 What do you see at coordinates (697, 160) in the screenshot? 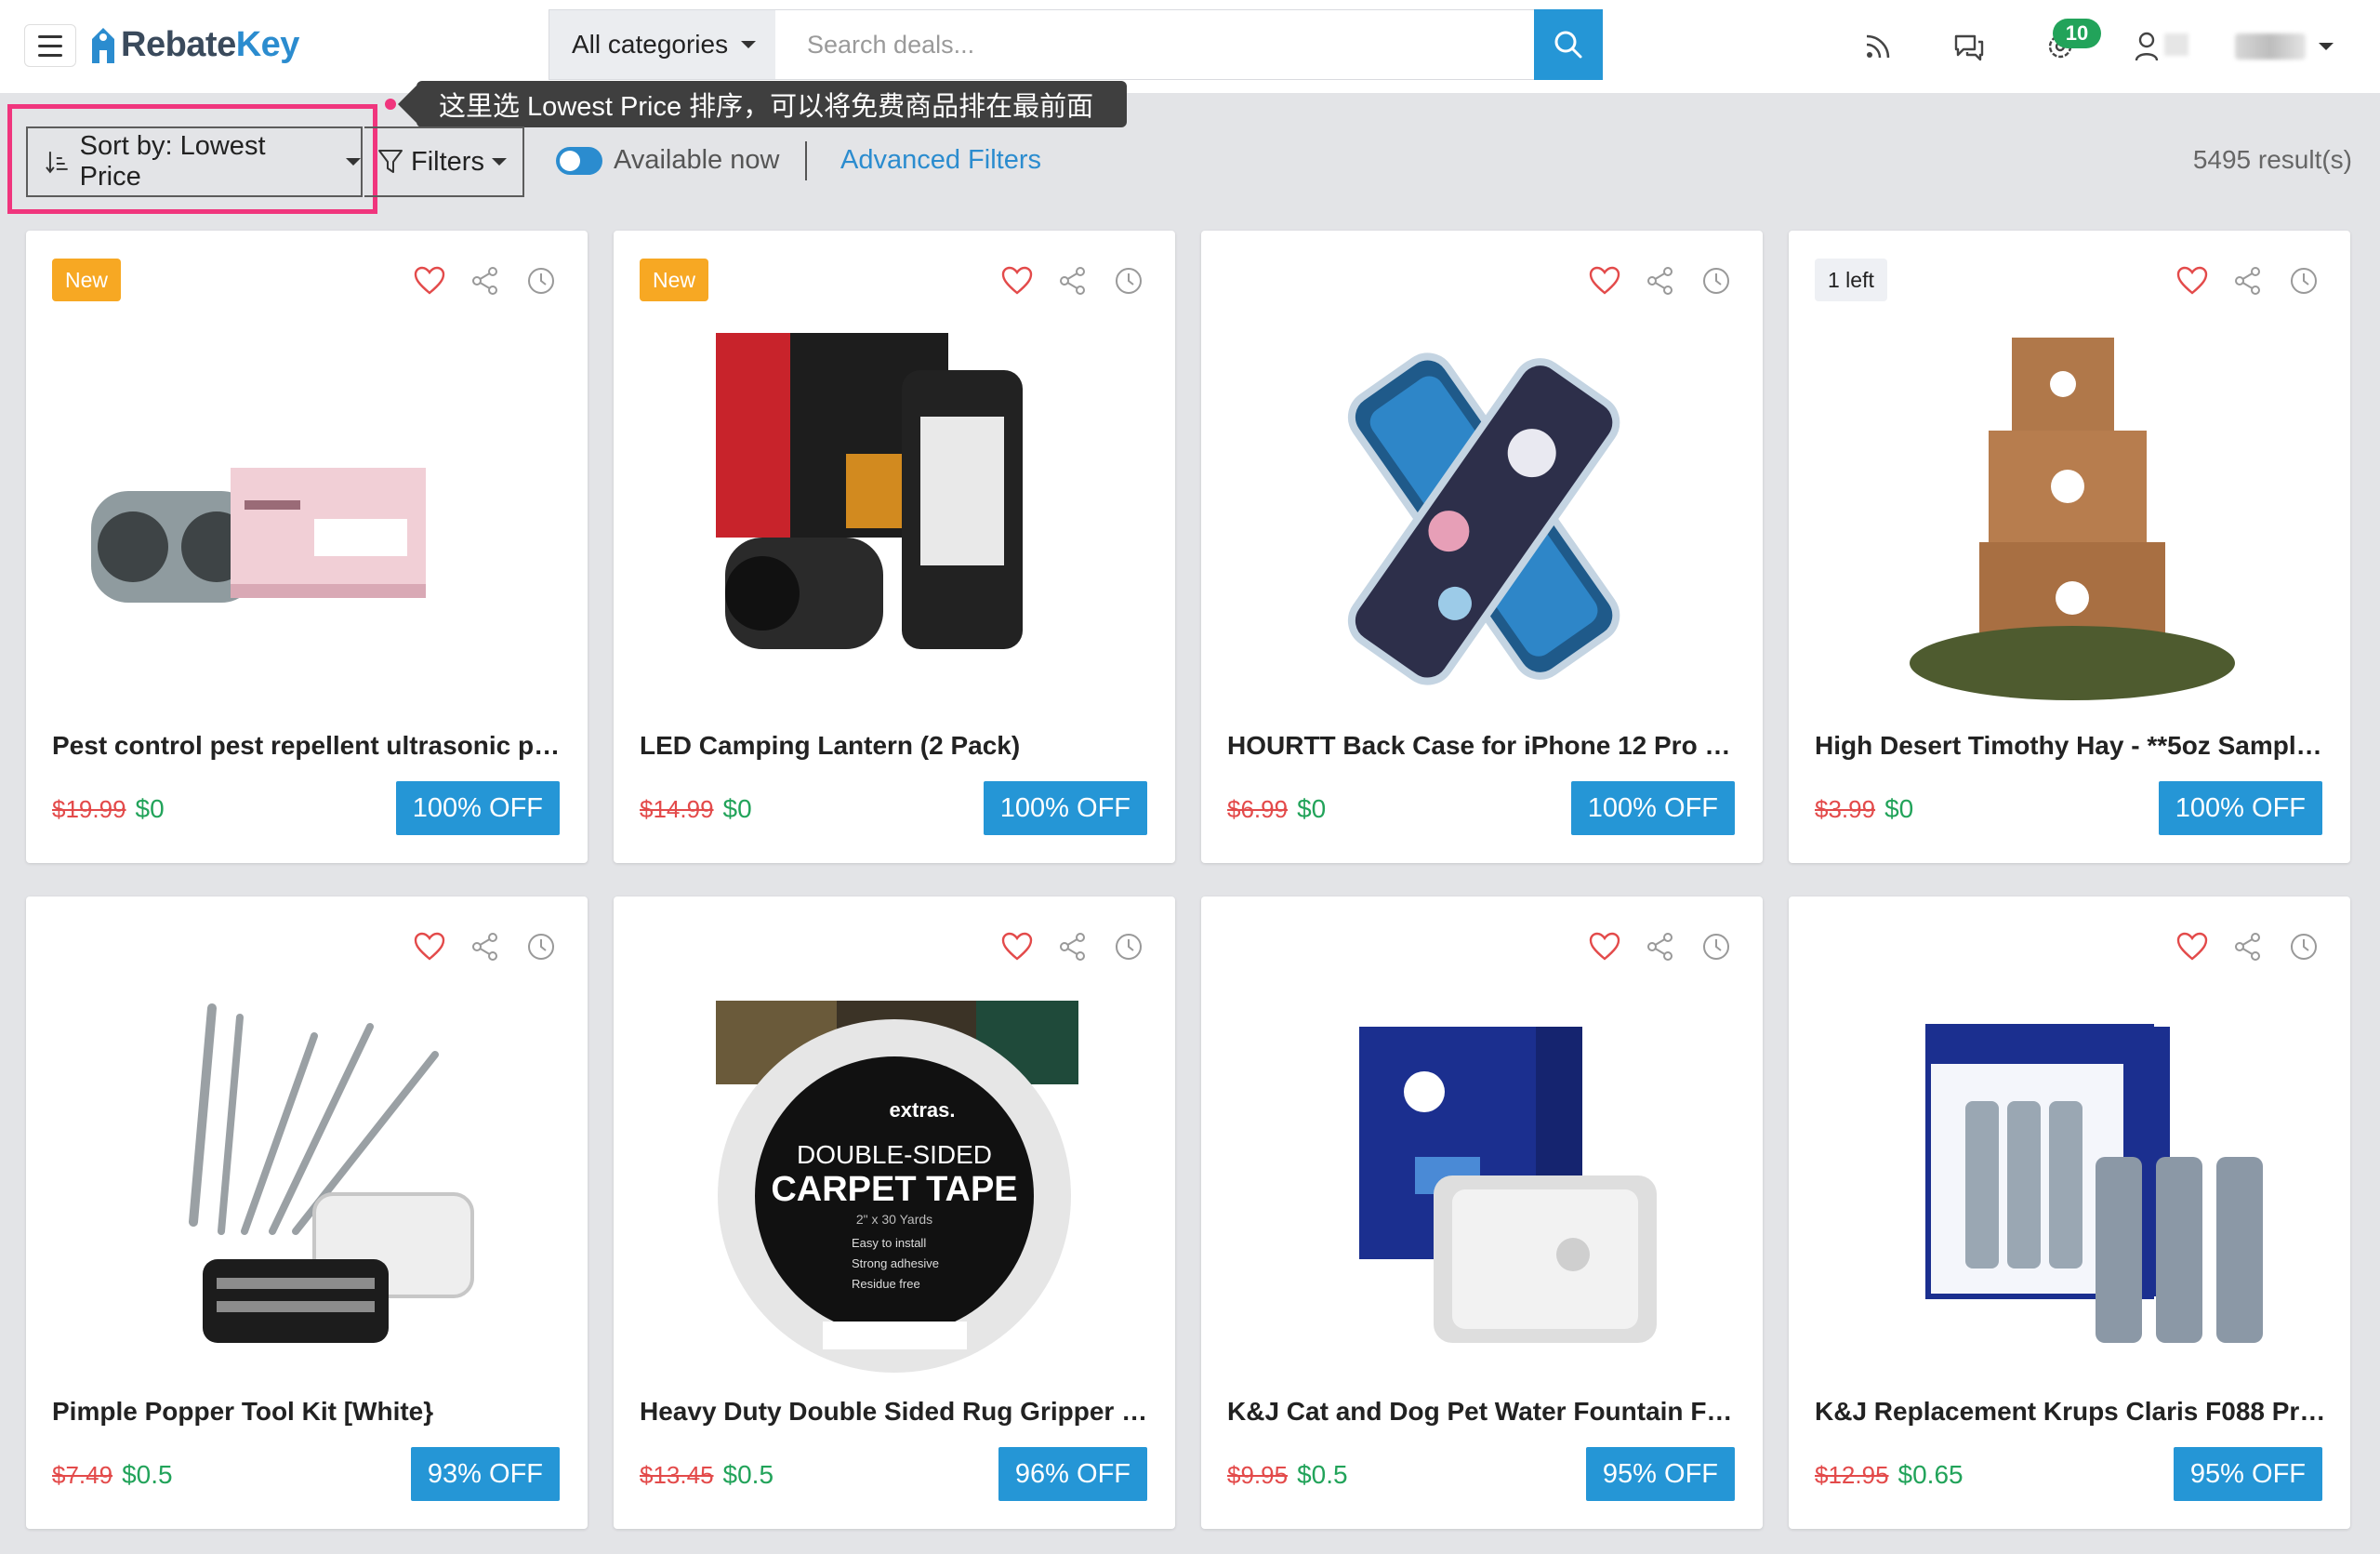
I see `available-now-label: Available now` at bounding box center [697, 160].